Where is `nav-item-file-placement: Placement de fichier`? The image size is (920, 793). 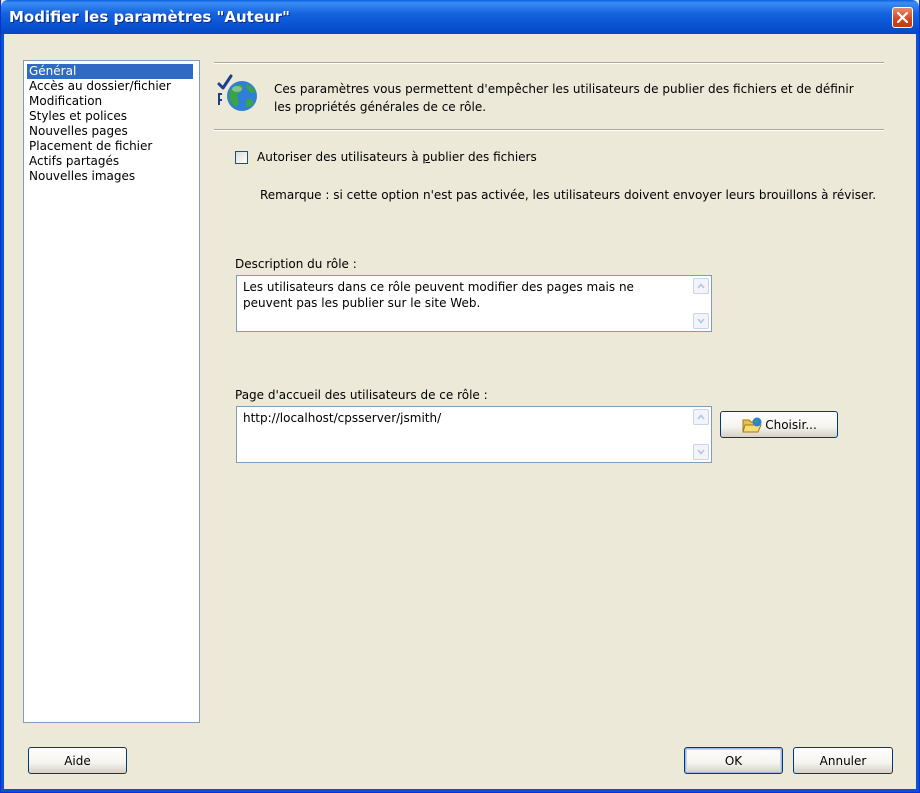
nav-item-file-placement: Placement de fichier is located at coordinates (90, 146).